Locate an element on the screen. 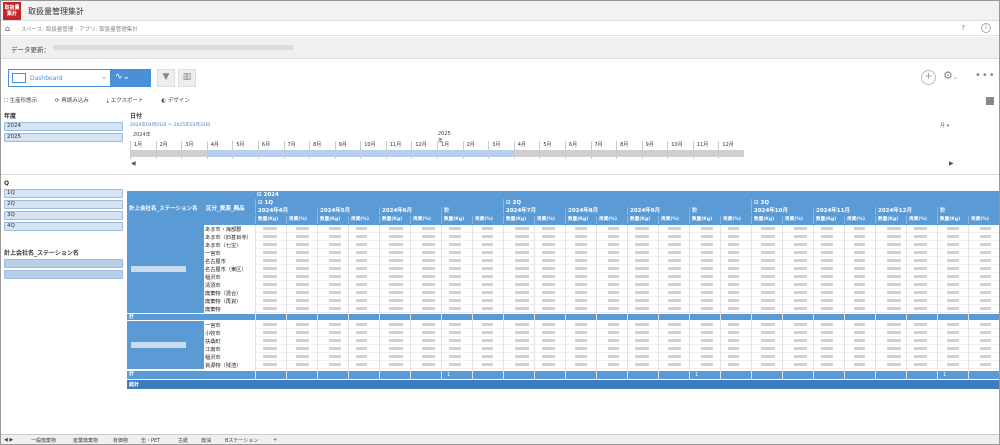 Image resolution: width=1000 pixels, height=445 pixels. sheet-tab: 有価物 is located at coordinates (120, 440).